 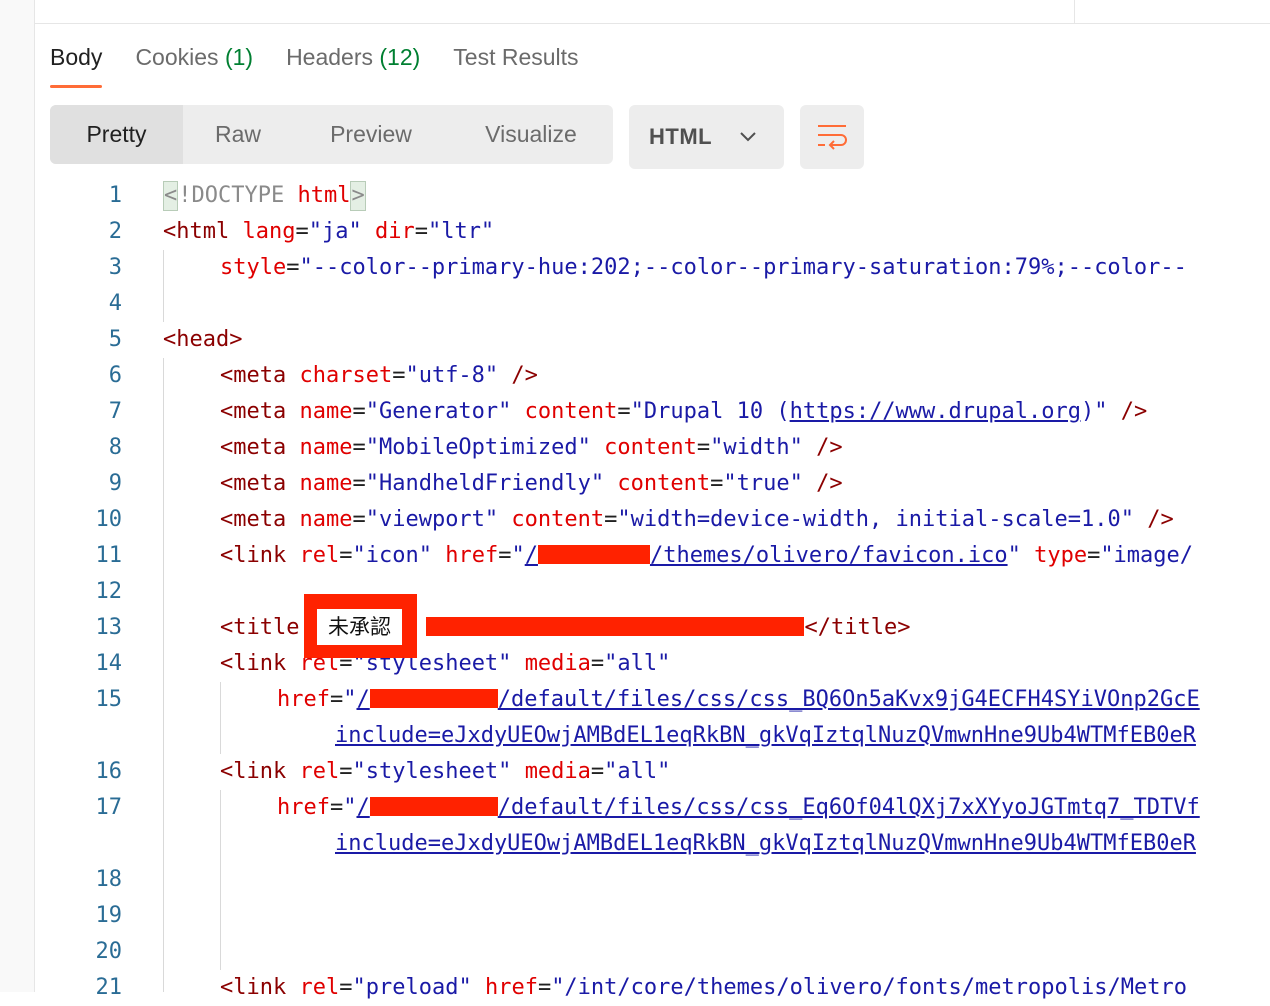 What do you see at coordinates (400, 57) in the screenshot?
I see `tab-count: (12)` at bounding box center [400, 57].